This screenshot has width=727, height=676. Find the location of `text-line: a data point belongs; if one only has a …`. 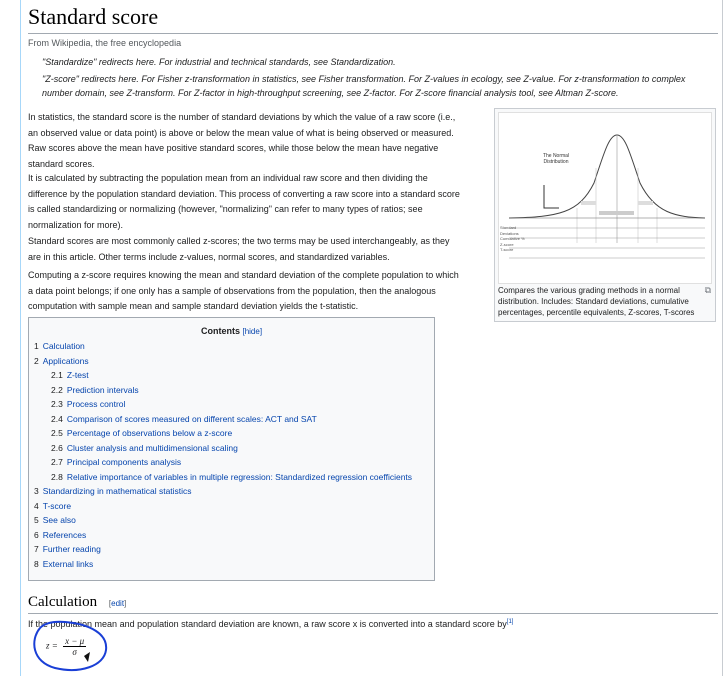

text-line: a data point belongs; if one only has a … is located at coordinates (232, 290).